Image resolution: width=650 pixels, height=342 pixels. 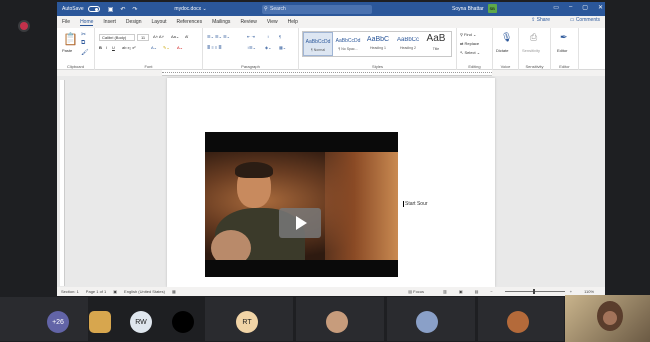 What do you see at coordinates (83, 43) in the screenshot?
I see `copy-icon: ⧉` at bounding box center [83, 43].